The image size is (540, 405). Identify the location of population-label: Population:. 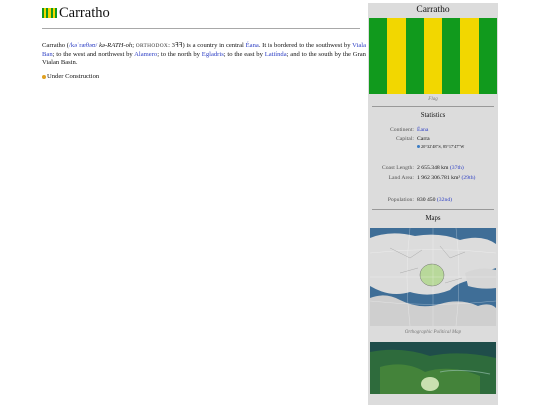
(400, 200).